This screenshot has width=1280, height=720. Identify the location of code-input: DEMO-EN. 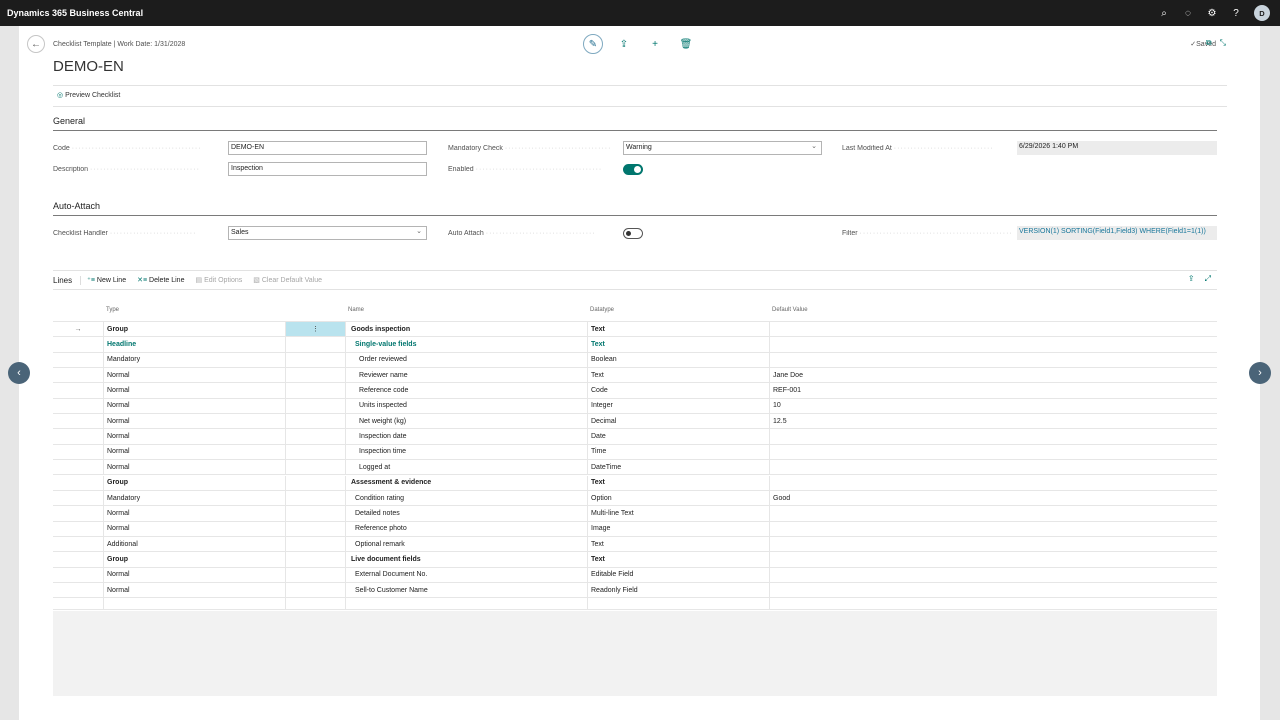
(327, 148).